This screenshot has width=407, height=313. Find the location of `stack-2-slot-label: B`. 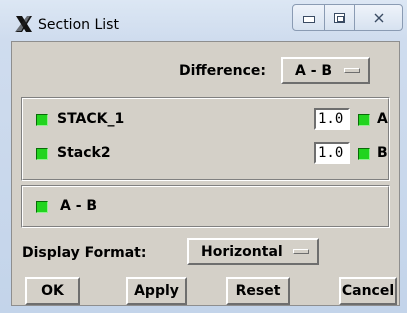

stack-2-slot-label: B is located at coordinates (382, 153).